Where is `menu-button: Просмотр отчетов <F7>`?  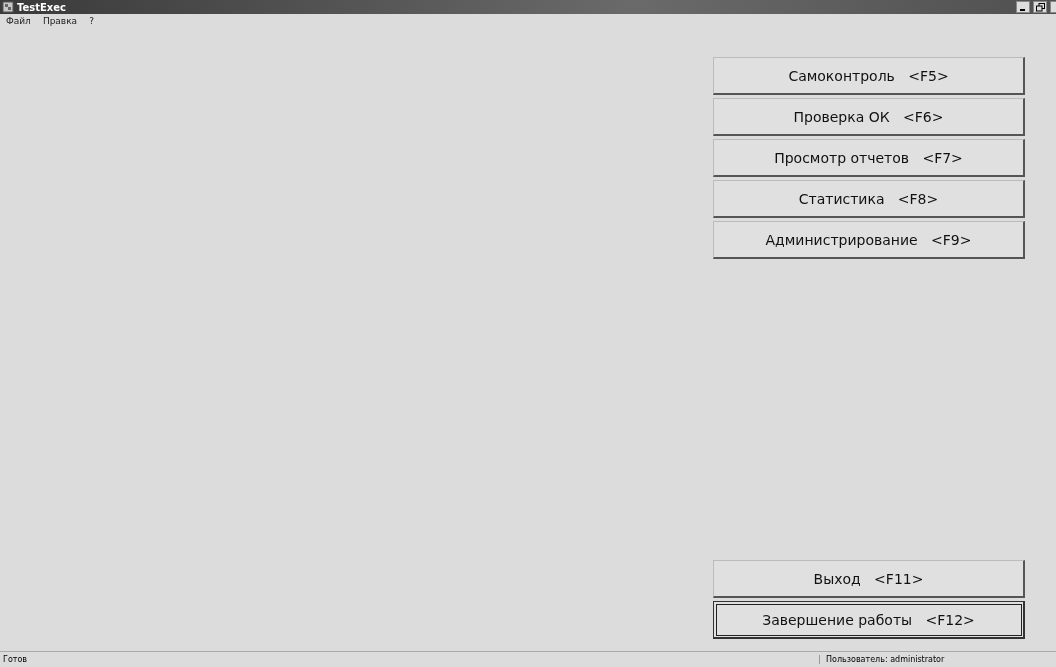
menu-button: Просмотр отчетов <F7> is located at coordinates (869, 158).